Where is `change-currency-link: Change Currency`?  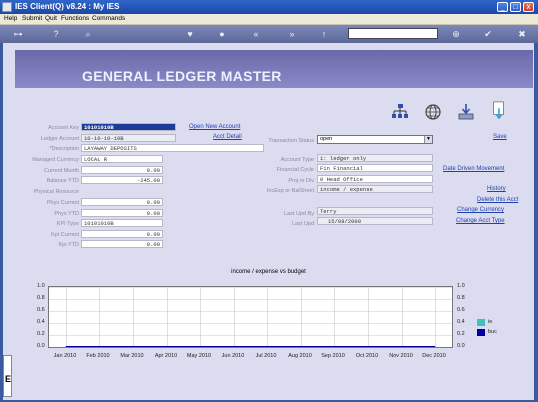 change-currency-link: Change Currency is located at coordinates (480, 210).